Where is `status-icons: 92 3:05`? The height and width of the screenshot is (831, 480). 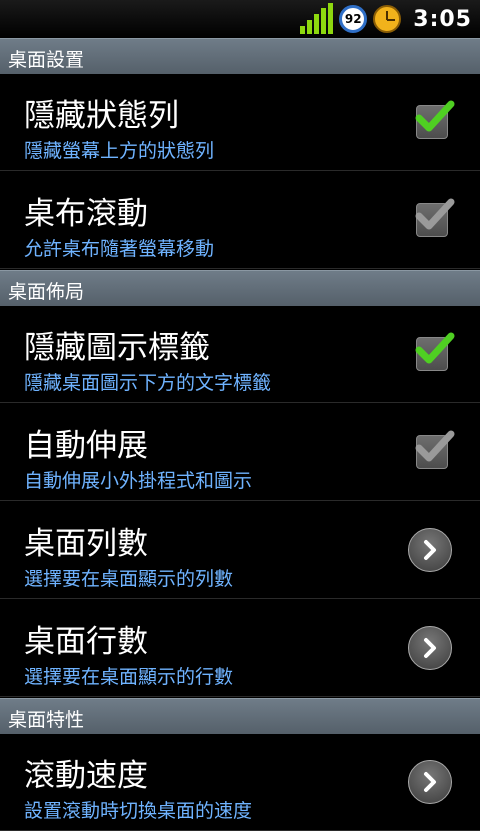
status-icons: 92 3:05 is located at coordinates (386, 19).